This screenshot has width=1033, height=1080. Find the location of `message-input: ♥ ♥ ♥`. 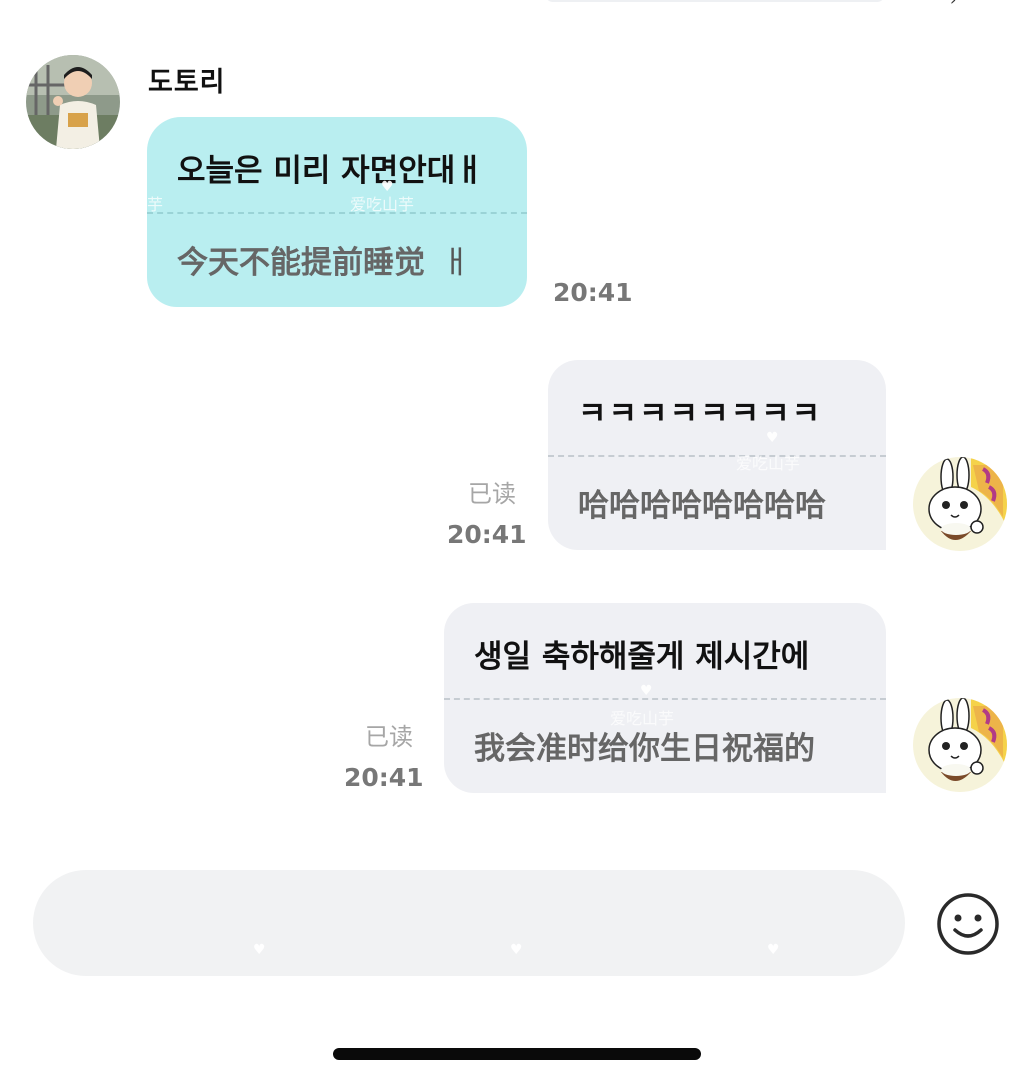

message-input: ♥ ♥ ♥ is located at coordinates (469, 923).